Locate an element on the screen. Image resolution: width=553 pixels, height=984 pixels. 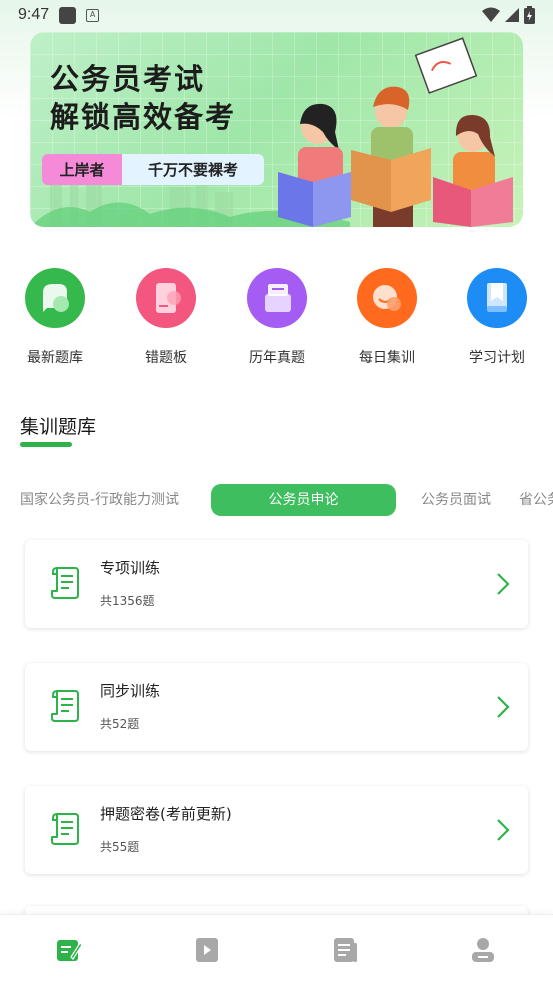
status-time: 9:47 is located at coordinates (34, 14).